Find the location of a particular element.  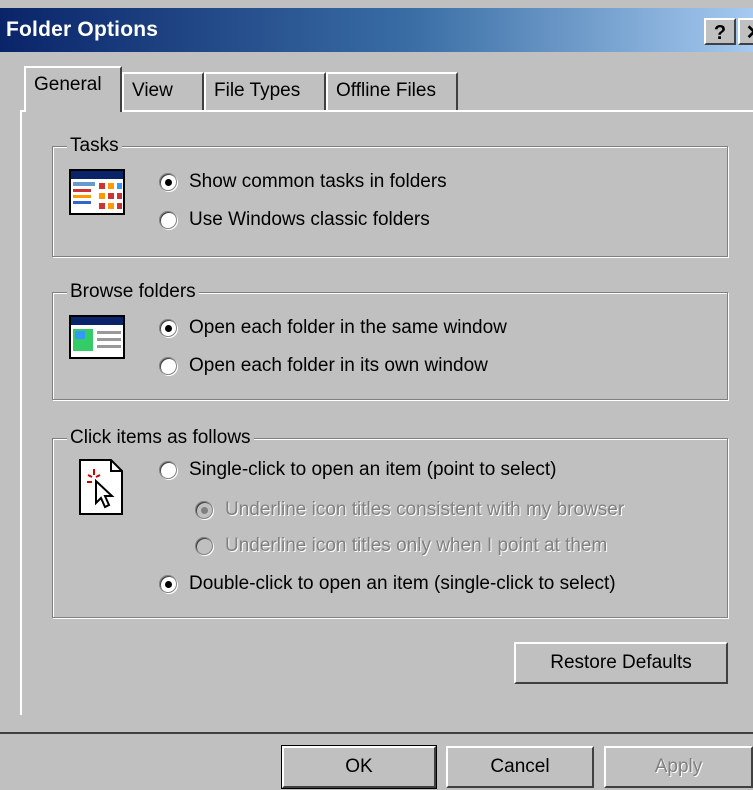

restore-defaults-button: Restore Defaults is located at coordinates (621, 663).